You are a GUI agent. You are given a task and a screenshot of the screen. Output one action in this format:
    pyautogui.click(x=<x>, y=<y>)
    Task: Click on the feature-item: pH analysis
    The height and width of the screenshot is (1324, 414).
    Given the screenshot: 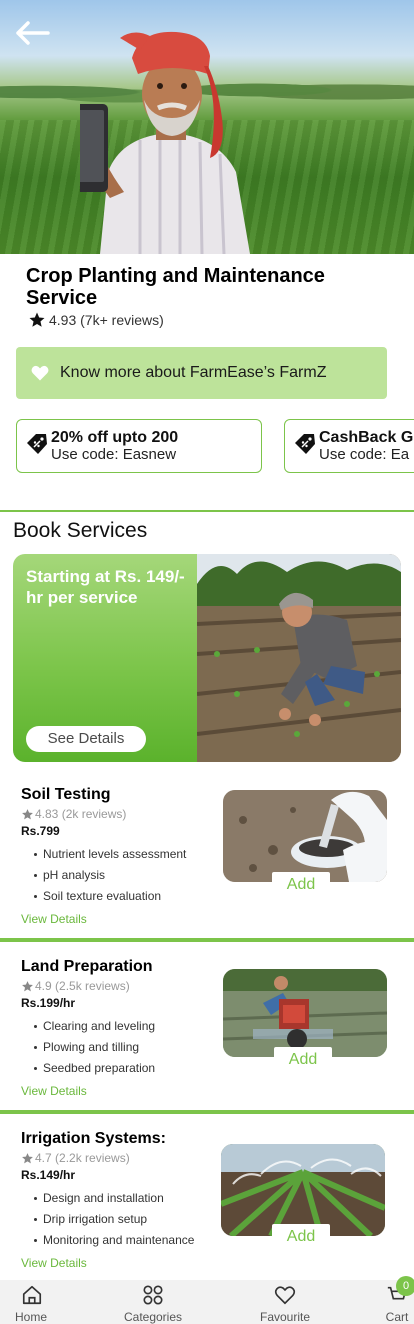 What is the action you would take?
    pyautogui.click(x=109, y=875)
    